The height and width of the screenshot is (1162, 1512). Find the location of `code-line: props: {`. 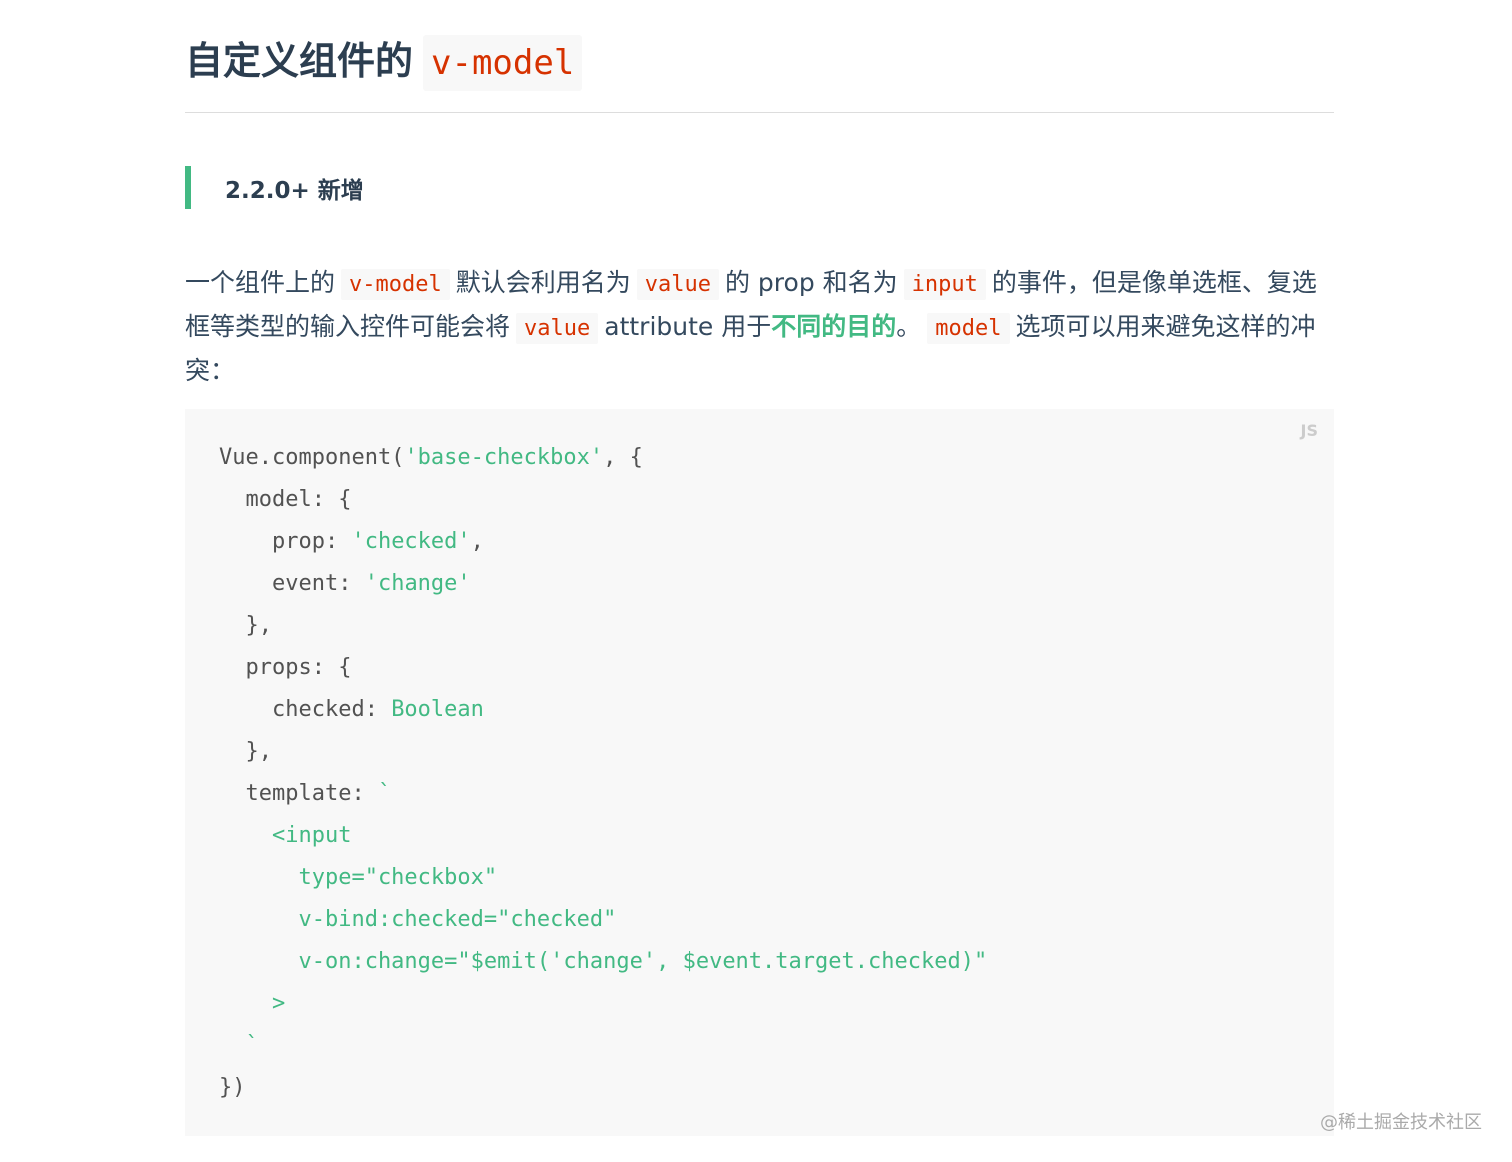

code-line: props: { is located at coordinates (603, 668).